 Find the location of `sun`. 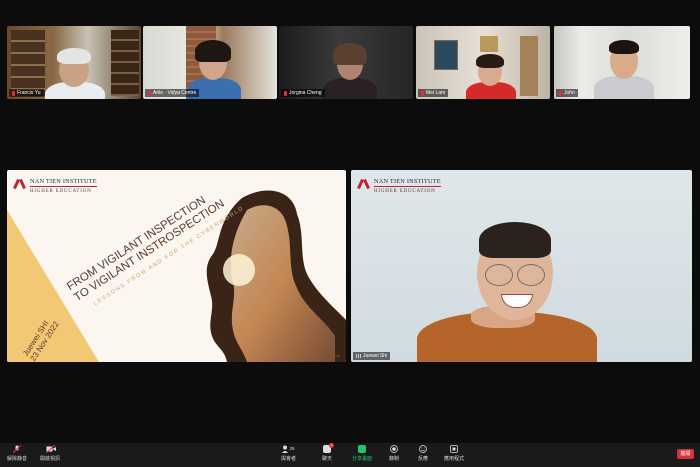

sun is located at coordinates (239, 270).